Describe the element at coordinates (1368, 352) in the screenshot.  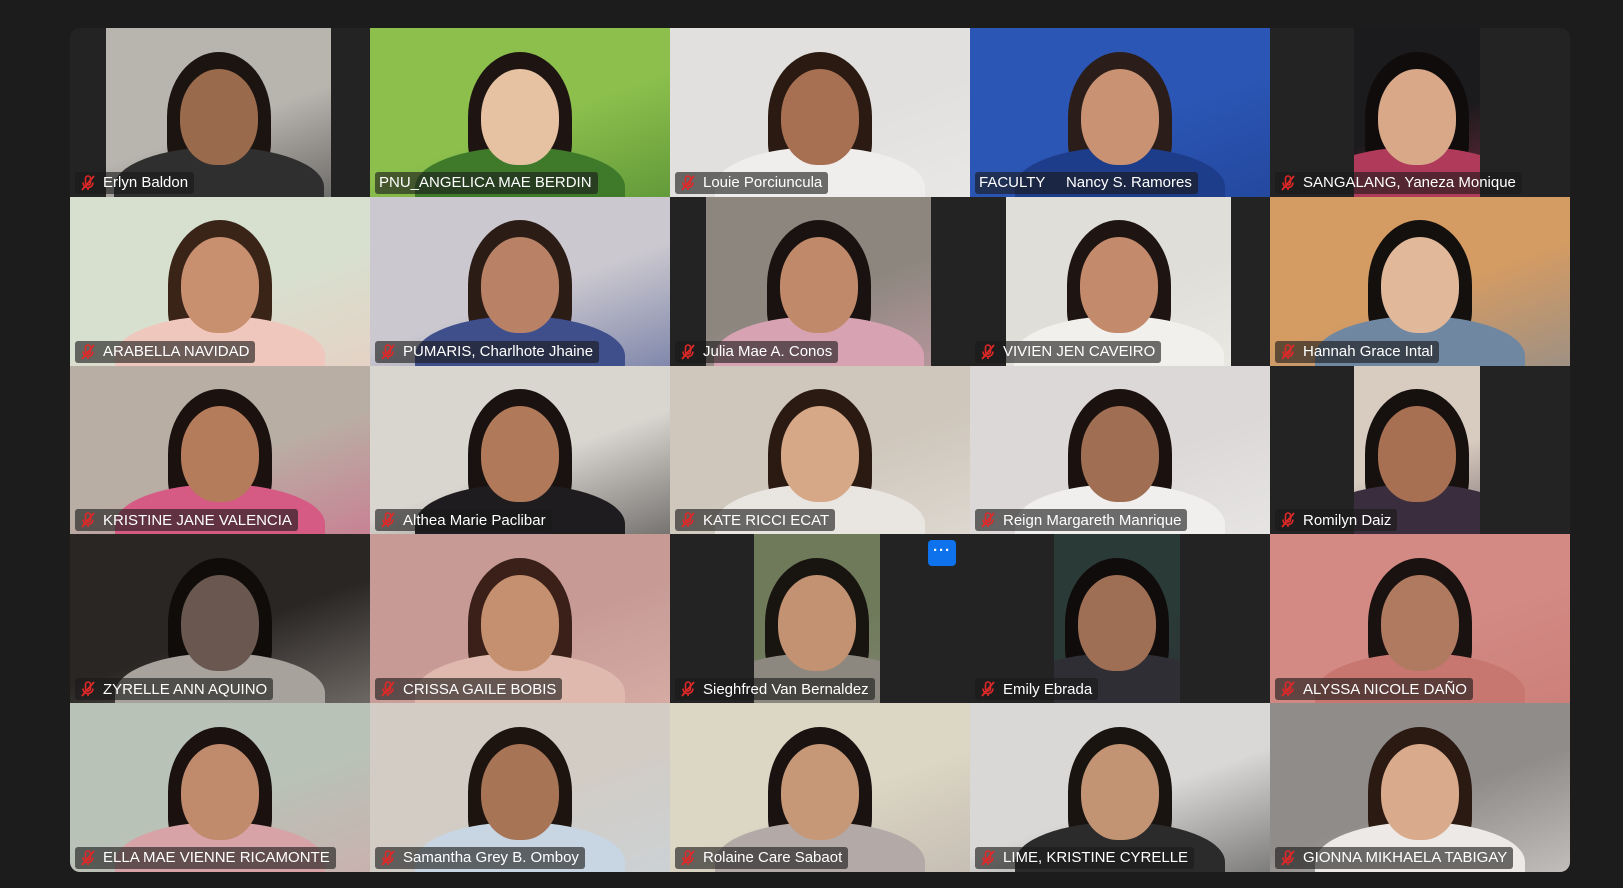
I see `participant-name: Hannah Grace Intal` at that location.